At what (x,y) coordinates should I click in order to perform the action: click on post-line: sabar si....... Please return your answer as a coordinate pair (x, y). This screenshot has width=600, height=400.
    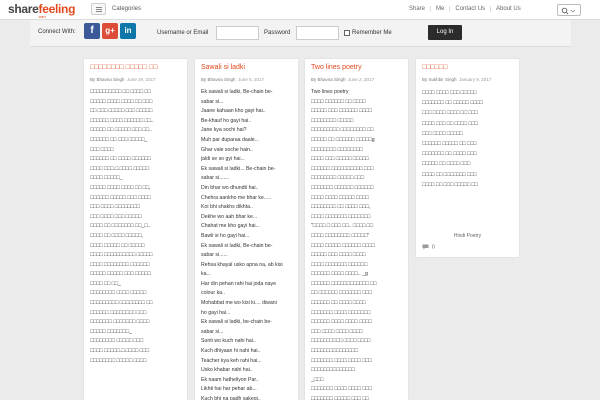
    Looking at the image, I should click on (214, 255).